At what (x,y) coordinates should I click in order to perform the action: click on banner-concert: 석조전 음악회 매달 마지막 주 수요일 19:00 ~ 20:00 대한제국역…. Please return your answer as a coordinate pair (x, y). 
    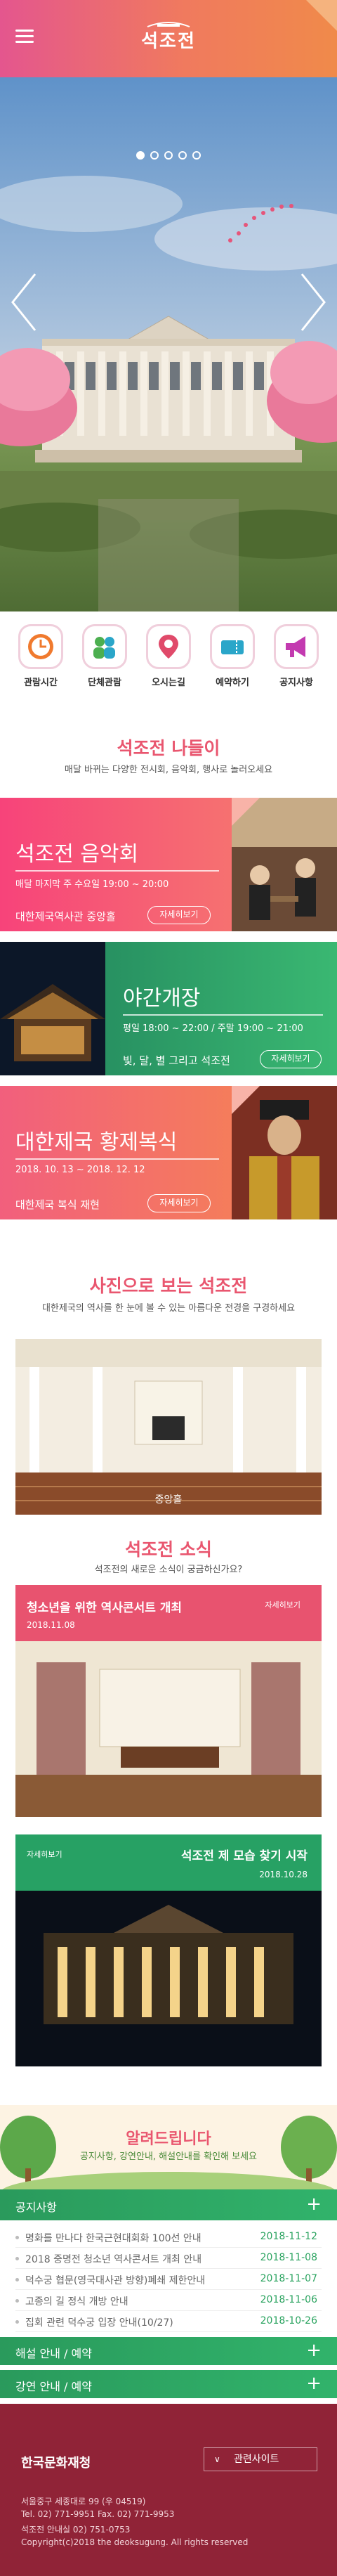
    Looking at the image, I should click on (168, 865).